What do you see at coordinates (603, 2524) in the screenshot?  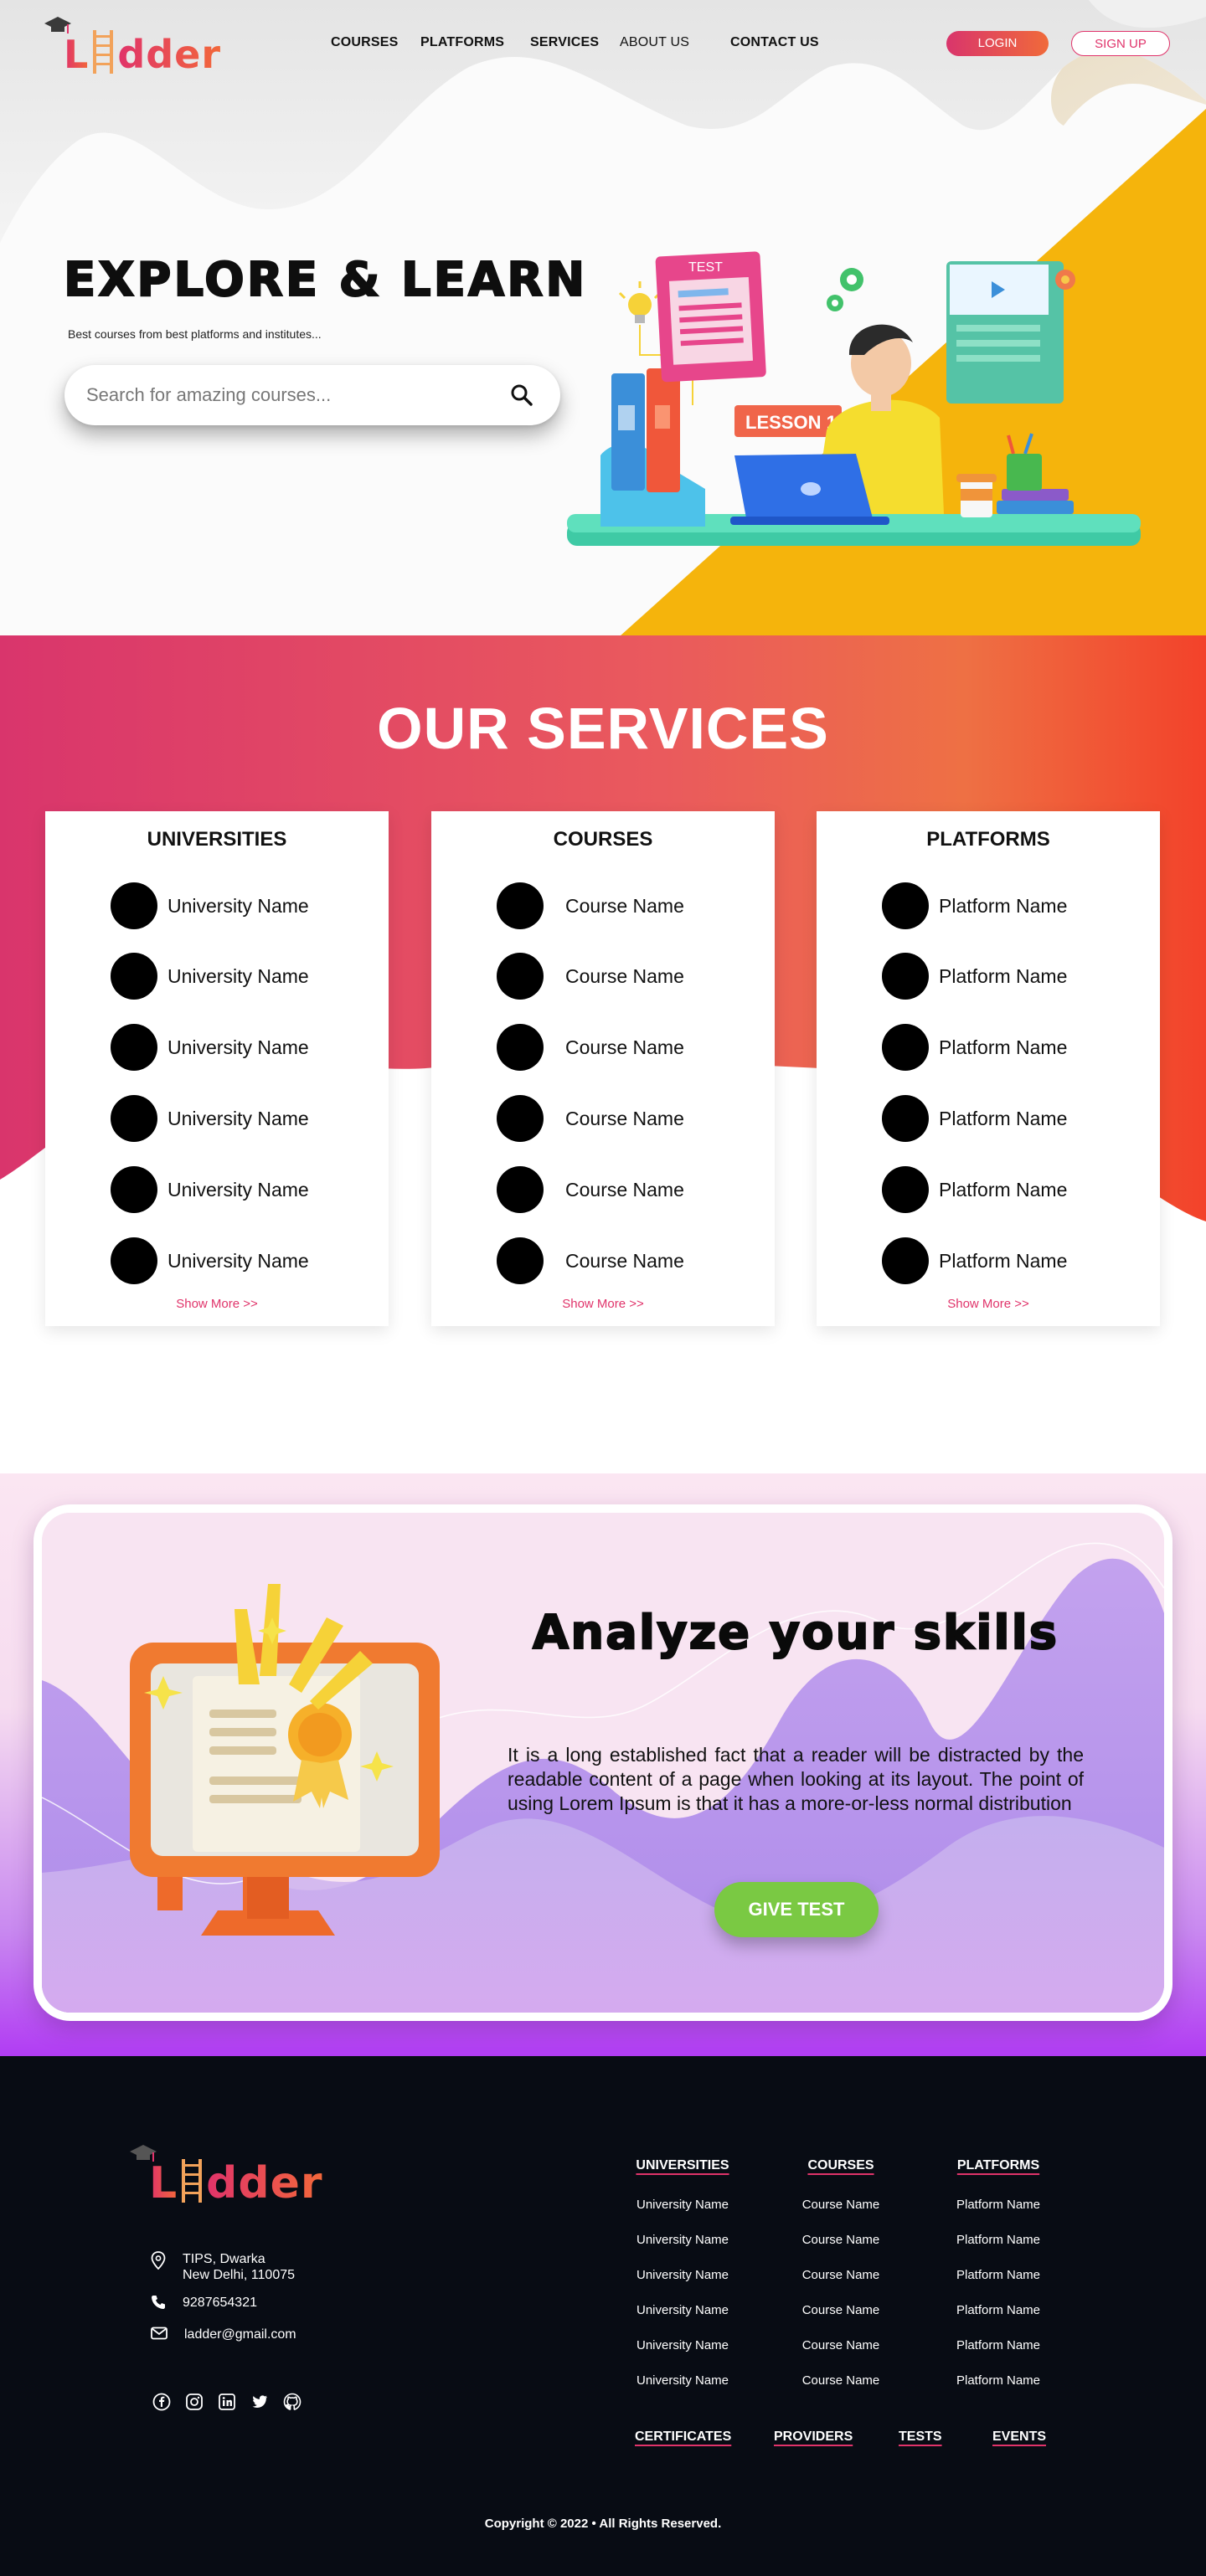 I see `copyright-text: Copyright © 2022 • All Rights Reserved.` at bounding box center [603, 2524].